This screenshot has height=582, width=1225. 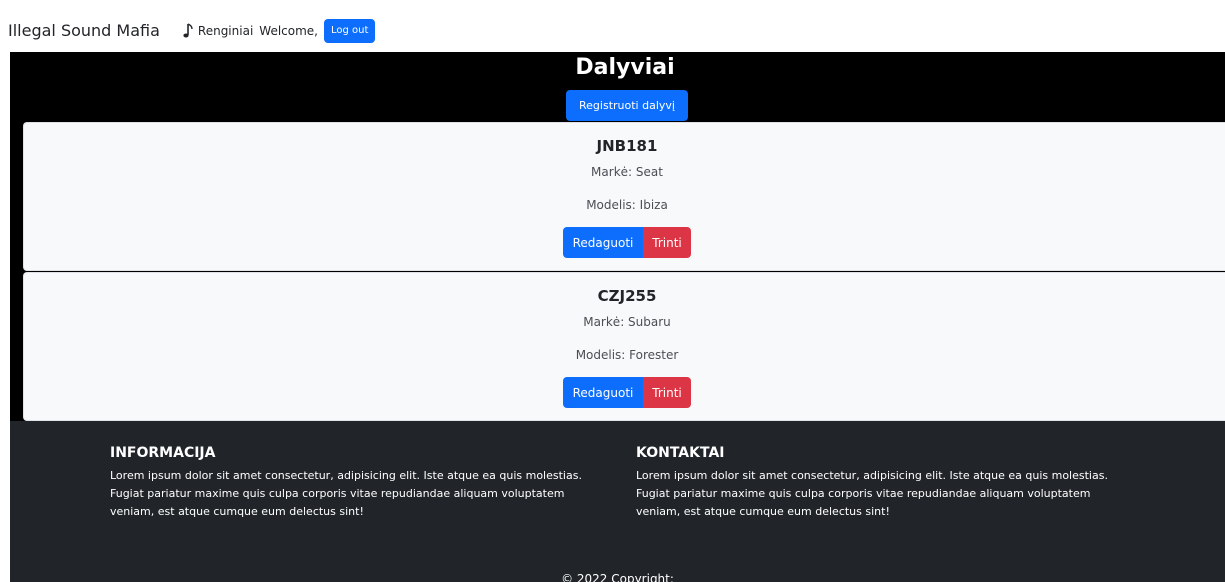 I want to click on footer-contacts-heading: KONTAKTAI, so click(x=680, y=453).